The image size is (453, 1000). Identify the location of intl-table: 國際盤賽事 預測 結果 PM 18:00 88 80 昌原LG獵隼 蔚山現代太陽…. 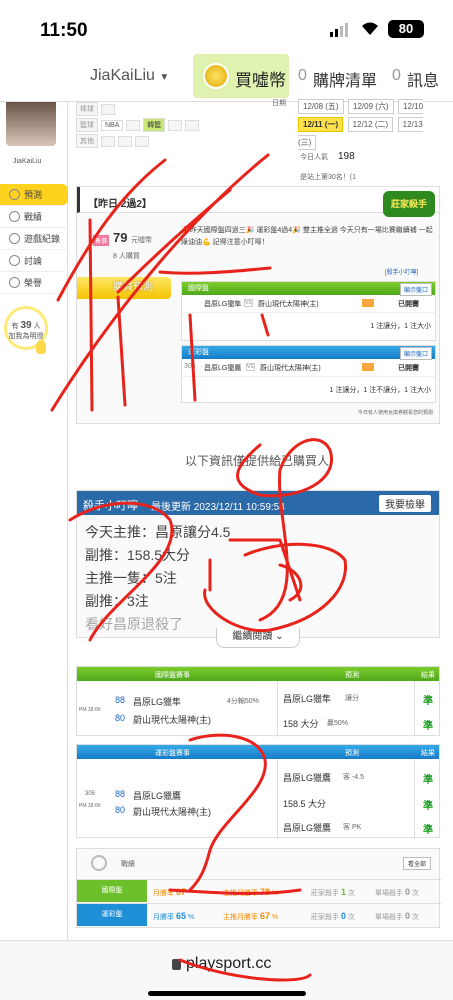
(258, 701).